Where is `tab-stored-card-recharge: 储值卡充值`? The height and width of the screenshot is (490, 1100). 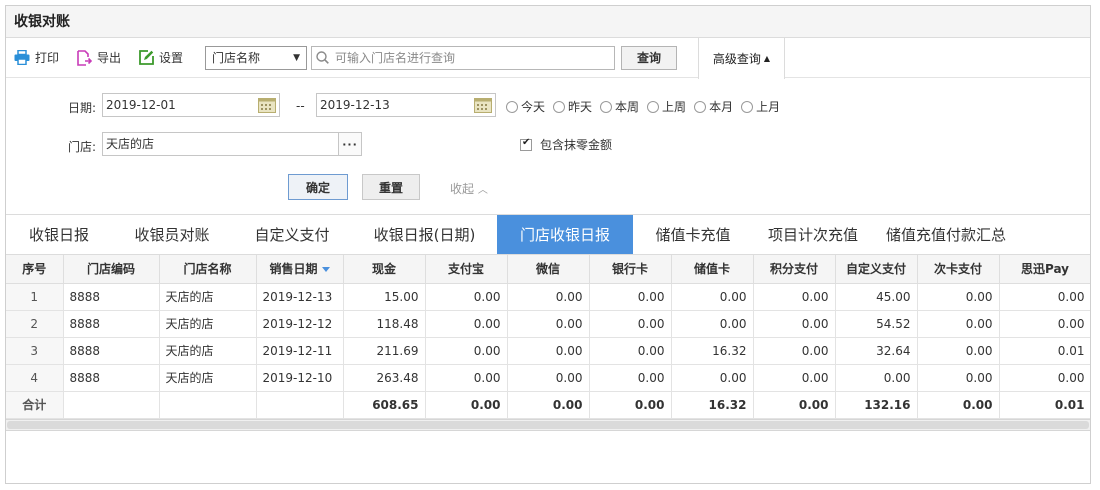 tab-stored-card-recharge: 储值卡充值 is located at coordinates (693, 234).